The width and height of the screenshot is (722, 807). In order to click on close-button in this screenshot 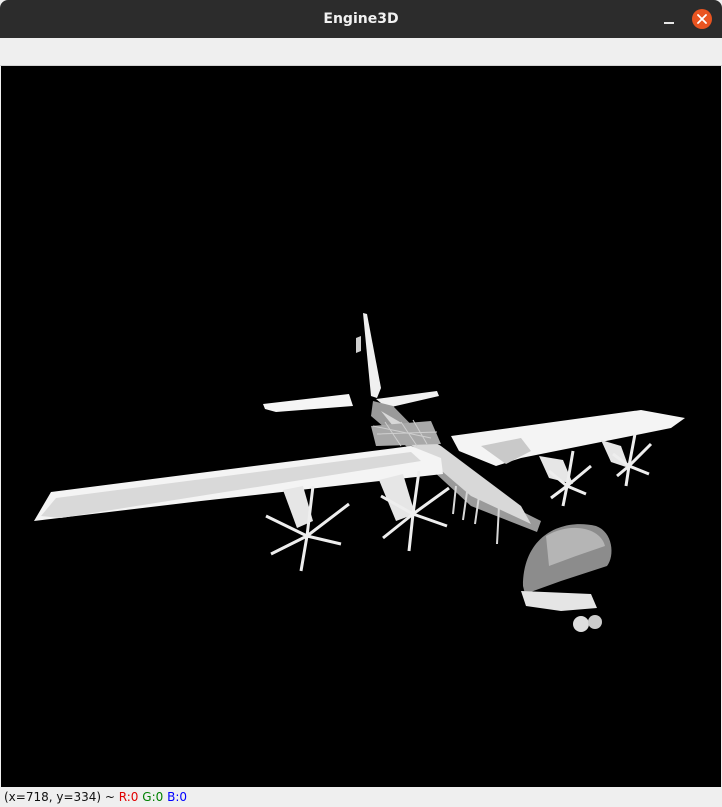, I will do `click(702, 19)`.